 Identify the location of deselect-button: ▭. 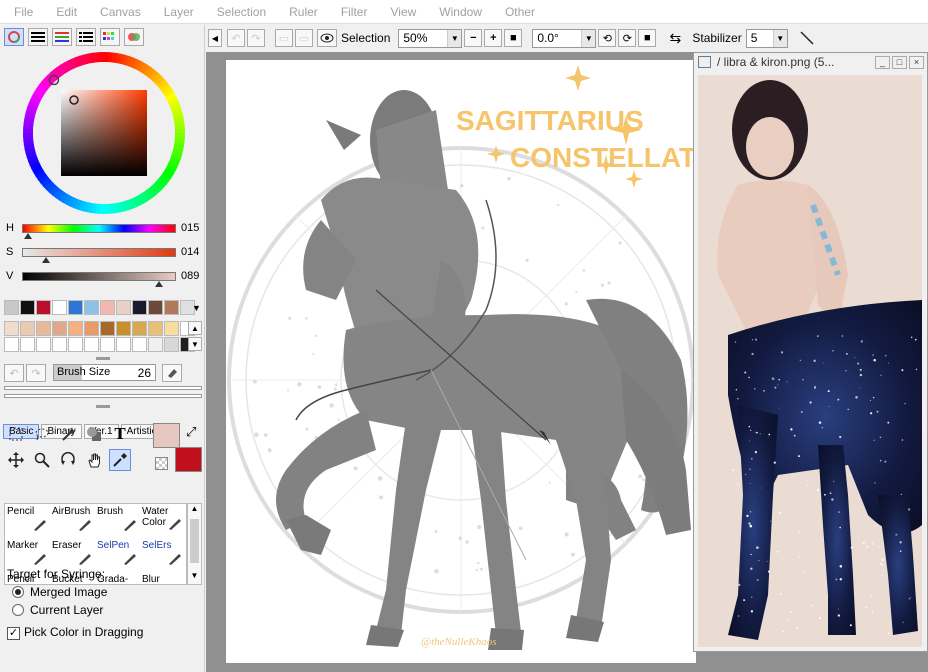
(284, 38).